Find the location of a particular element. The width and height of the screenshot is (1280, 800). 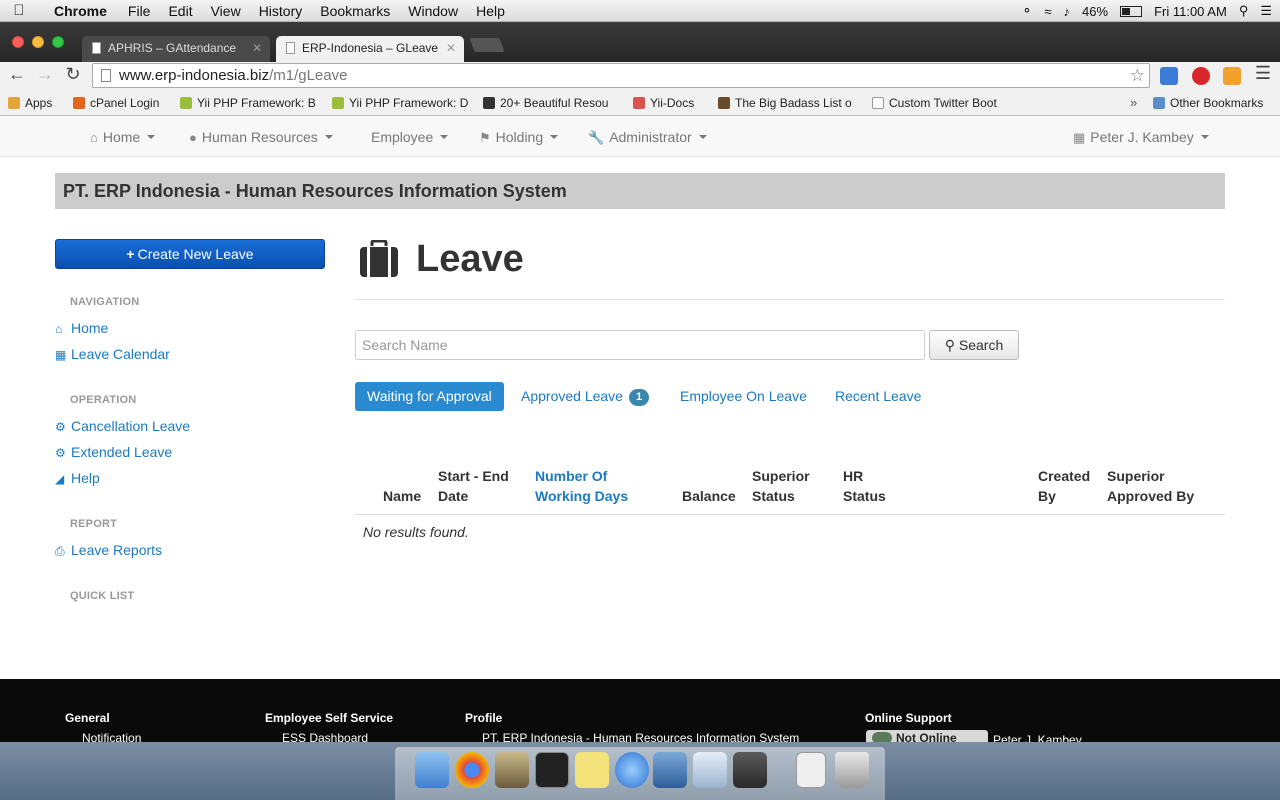

col-header-hr-status: HR Status is located at coordinates (864, 486).